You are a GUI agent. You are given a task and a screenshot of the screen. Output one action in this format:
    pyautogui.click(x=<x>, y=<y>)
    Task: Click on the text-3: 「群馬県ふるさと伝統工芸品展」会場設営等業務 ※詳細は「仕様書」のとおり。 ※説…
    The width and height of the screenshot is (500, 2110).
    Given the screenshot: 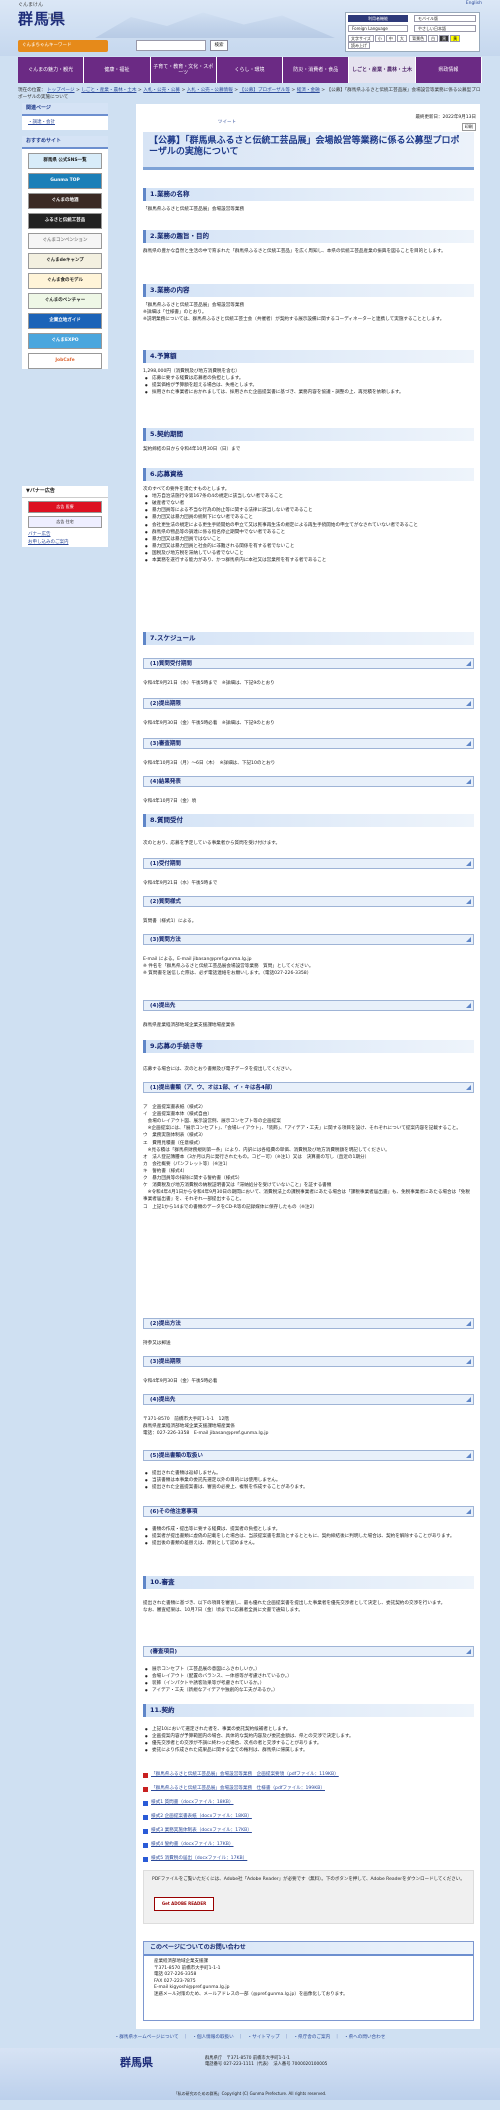 What is the action you would take?
    pyautogui.click(x=308, y=312)
    